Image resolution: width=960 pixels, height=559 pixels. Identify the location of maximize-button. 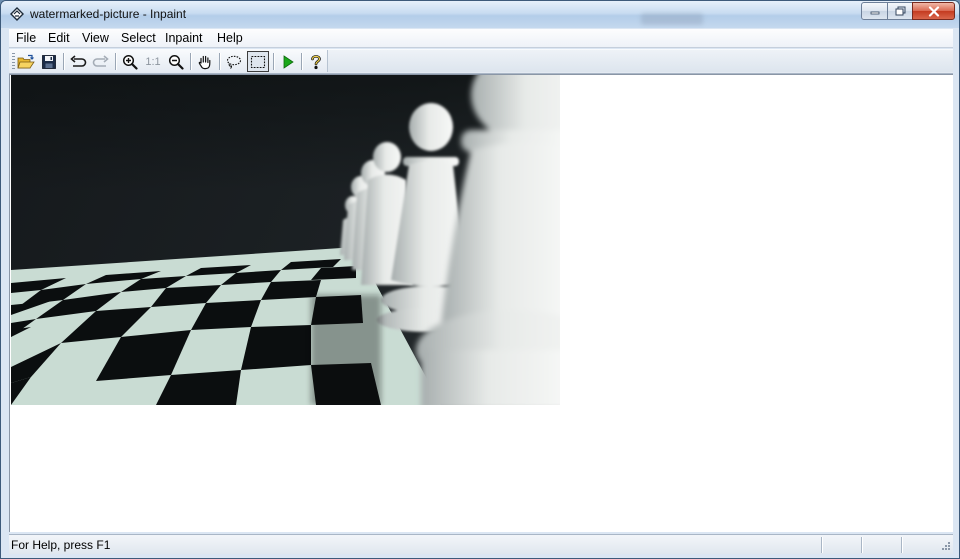
(900, 11).